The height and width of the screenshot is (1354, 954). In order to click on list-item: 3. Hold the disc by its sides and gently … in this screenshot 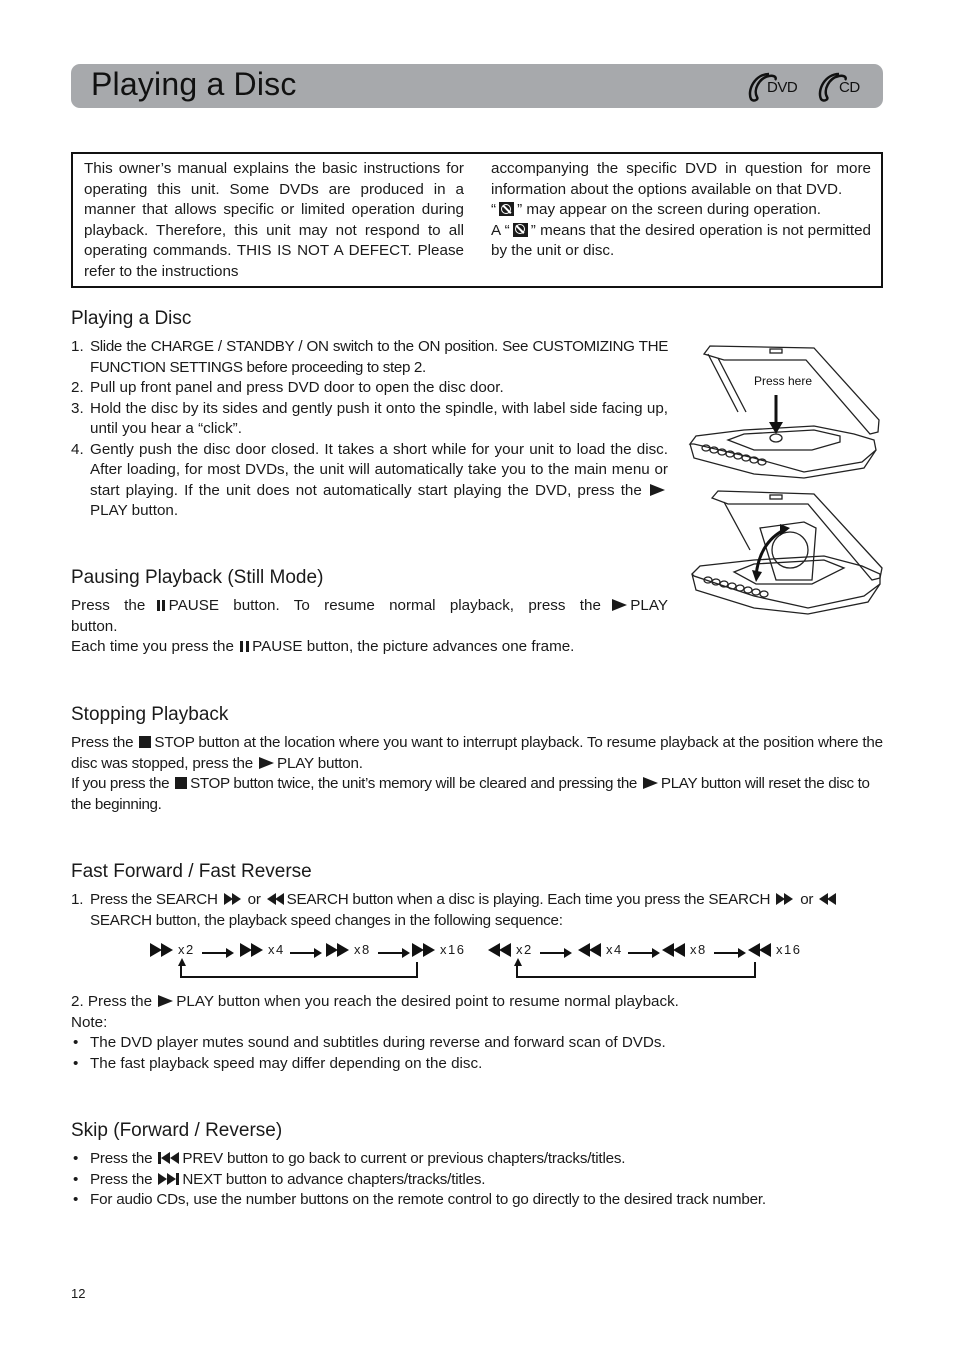, I will do `click(369, 418)`.